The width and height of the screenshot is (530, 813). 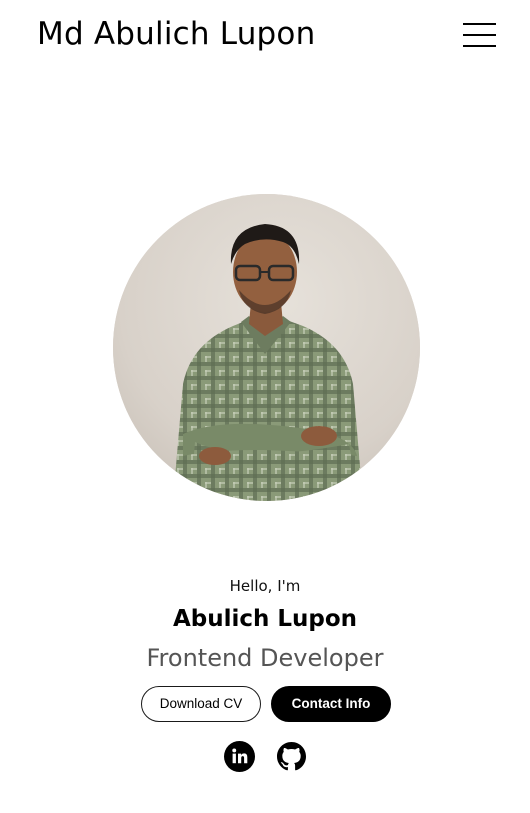 I want to click on hamburger-menu-icon, so click(x=479, y=35).